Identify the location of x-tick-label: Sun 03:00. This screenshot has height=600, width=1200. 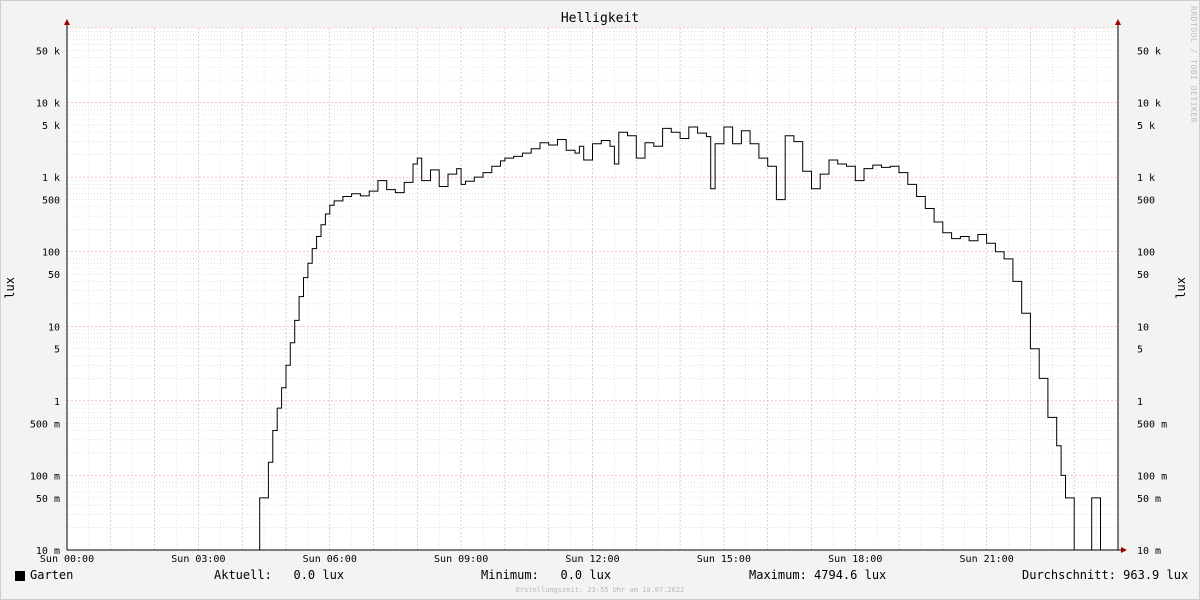
(198, 559).